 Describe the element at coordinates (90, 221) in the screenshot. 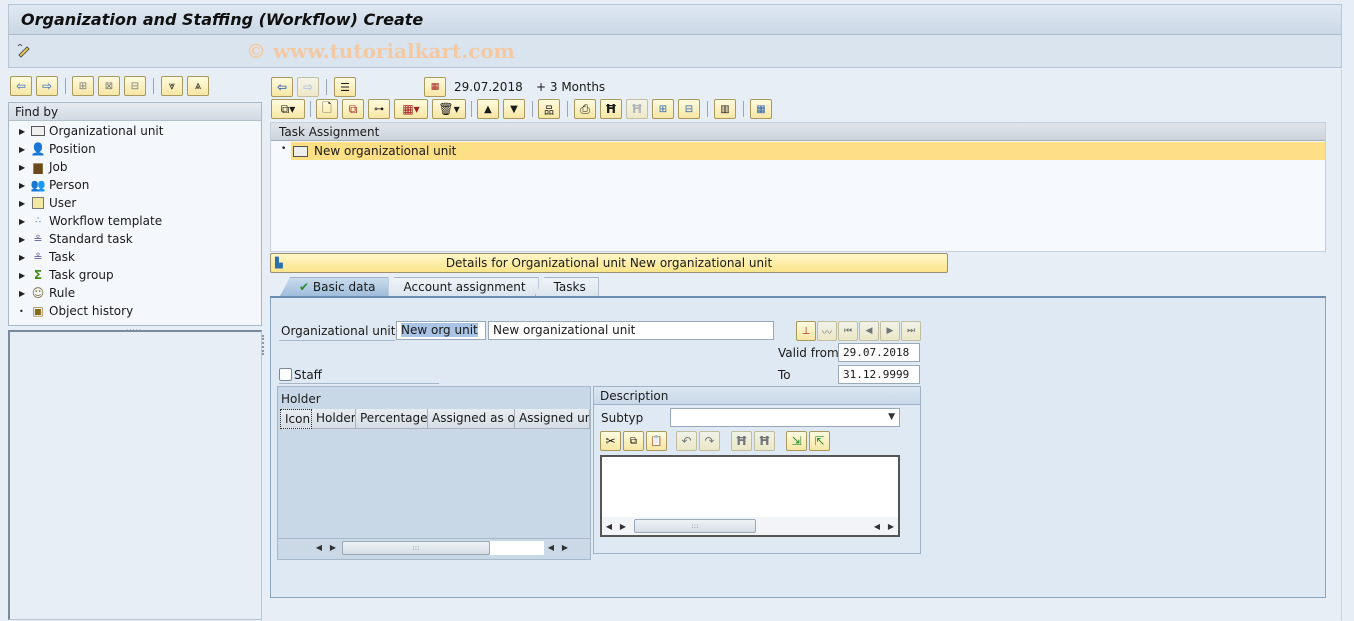

I see `tree-node-workflow-template: ▶ ∴ Workflow template` at that location.